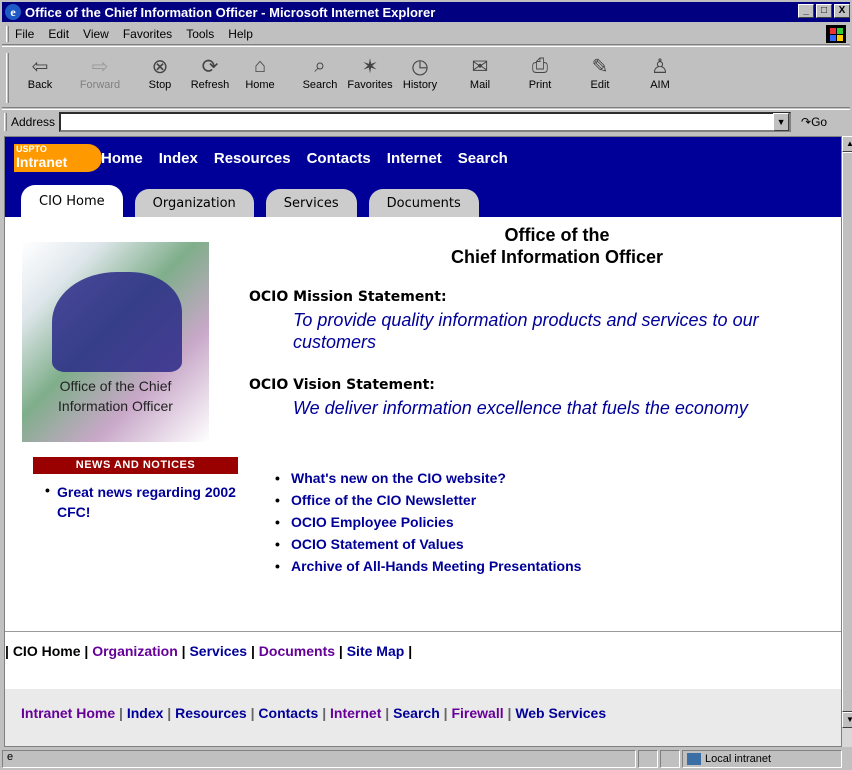 Image resolution: width=852 pixels, height=770 pixels. I want to click on list-item: OCIO Employee Policies, so click(428, 522).